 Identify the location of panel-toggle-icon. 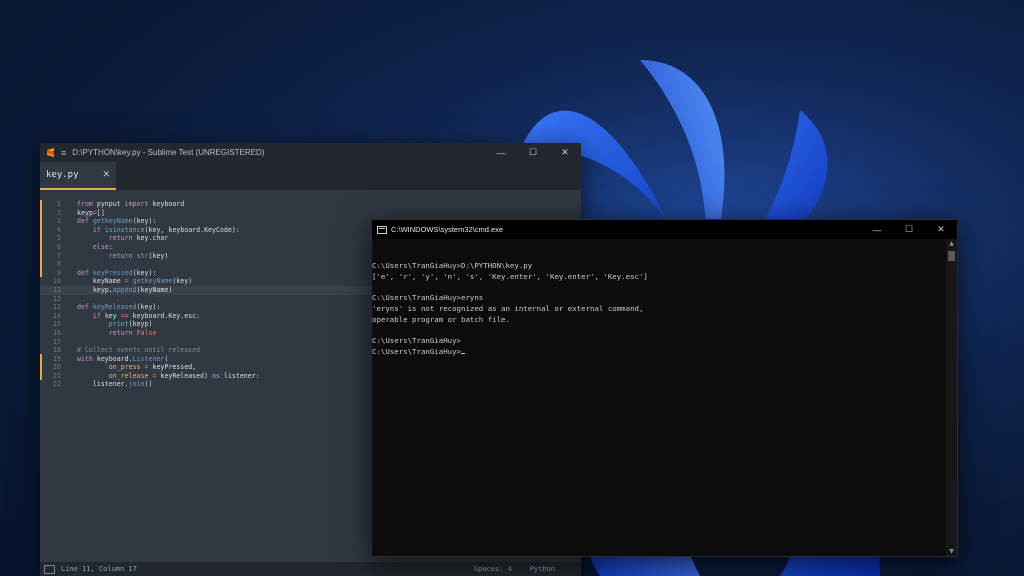
(49, 569).